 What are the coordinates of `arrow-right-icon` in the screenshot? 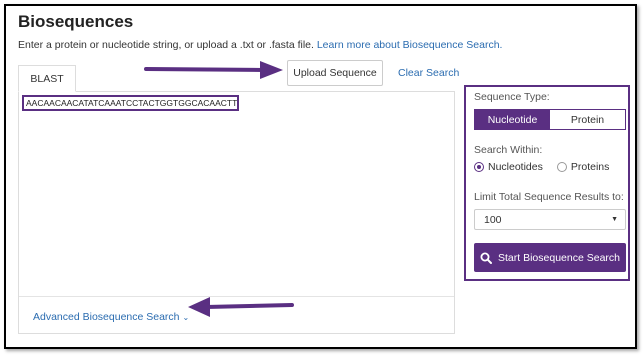 It's located at (213, 70).